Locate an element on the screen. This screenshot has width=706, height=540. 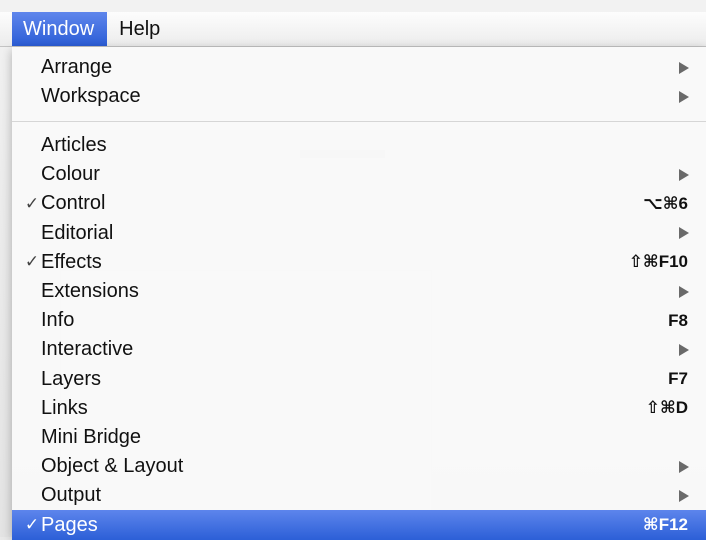
menu-item-label: Layers is located at coordinates (71, 378).